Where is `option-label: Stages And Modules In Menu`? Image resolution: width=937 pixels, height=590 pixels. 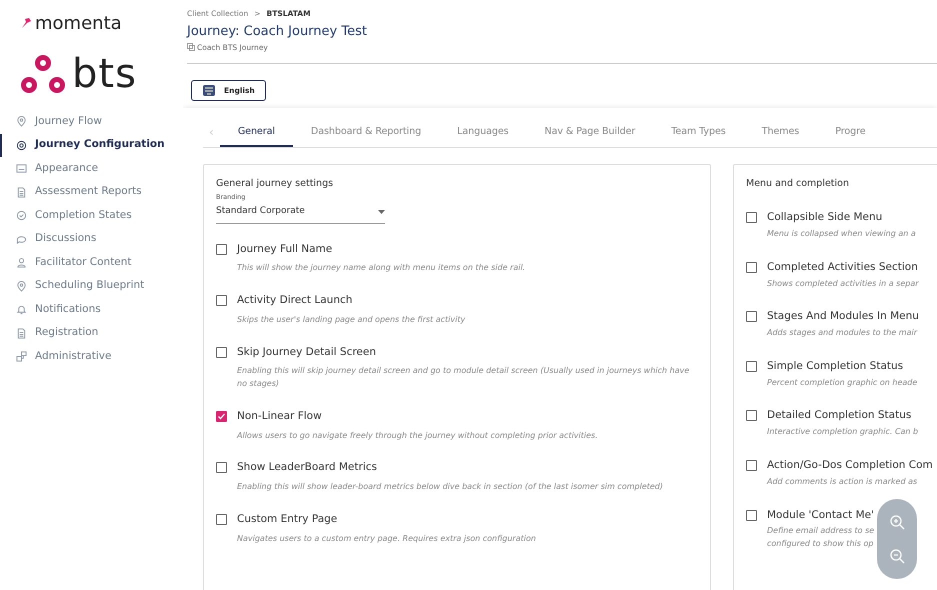 option-label: Stages And Modules In Menu is located at coordinates (843, 316).